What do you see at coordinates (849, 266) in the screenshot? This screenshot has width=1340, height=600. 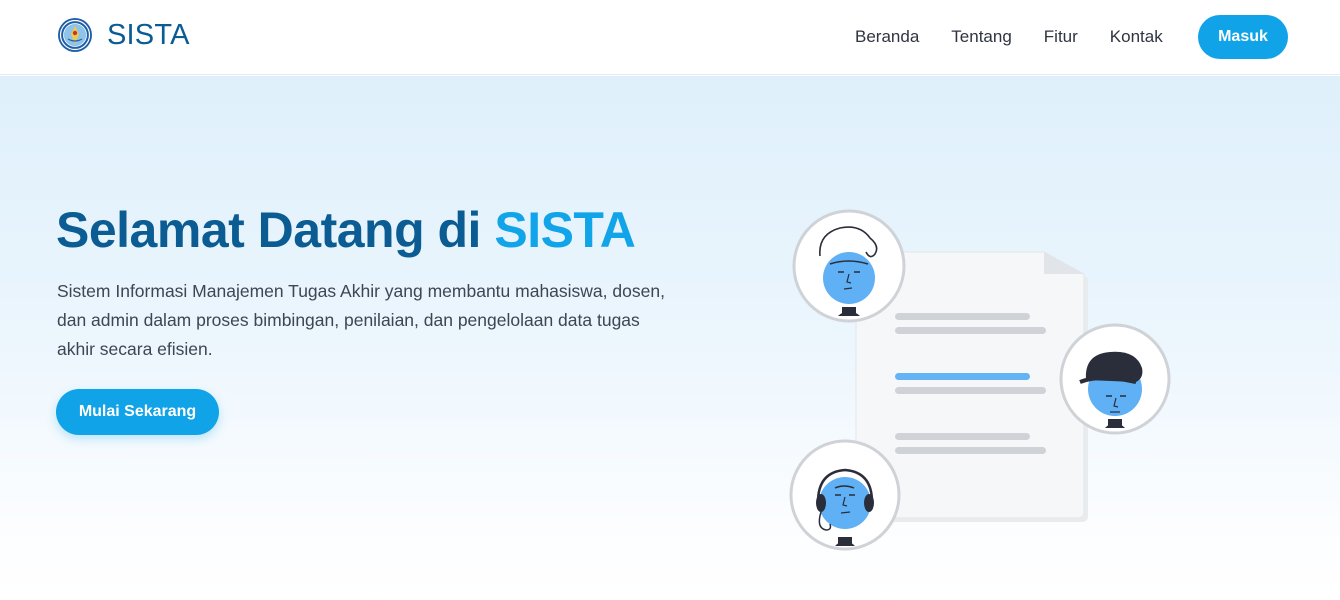 I see `student-avatar-icon` at bounding box center [849, 266].